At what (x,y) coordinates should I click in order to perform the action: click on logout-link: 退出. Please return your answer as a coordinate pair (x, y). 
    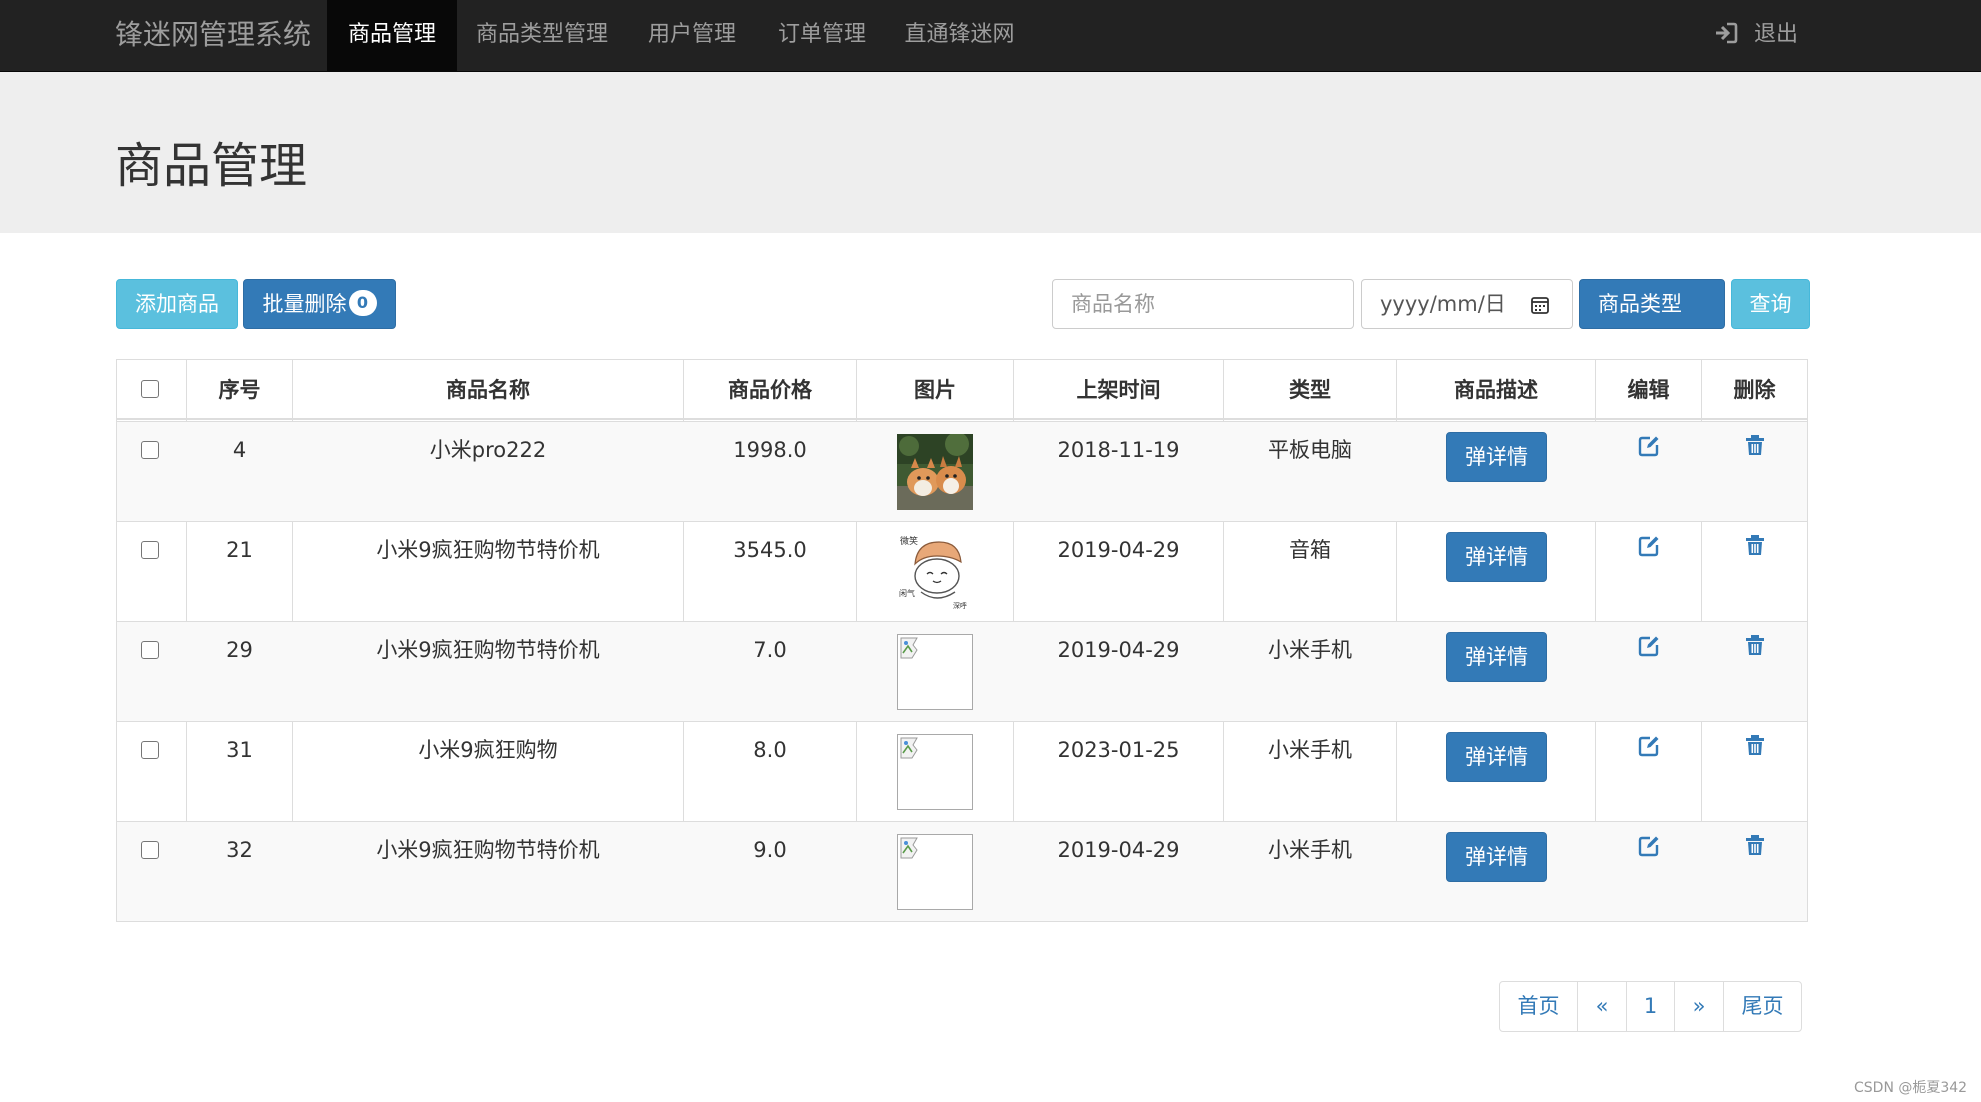
    Looking at the image, I should click on (1756, 36).